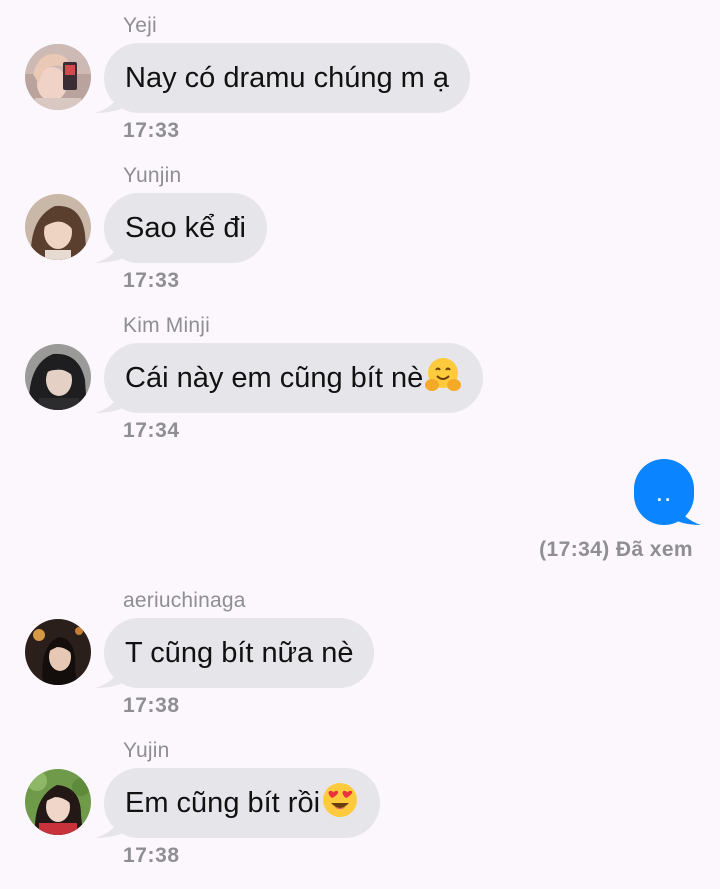 The image size is (720, 889). Describe the element at coordinates (340, 800) in the screenshot. I see `heart-eyes-emoji` at that location.